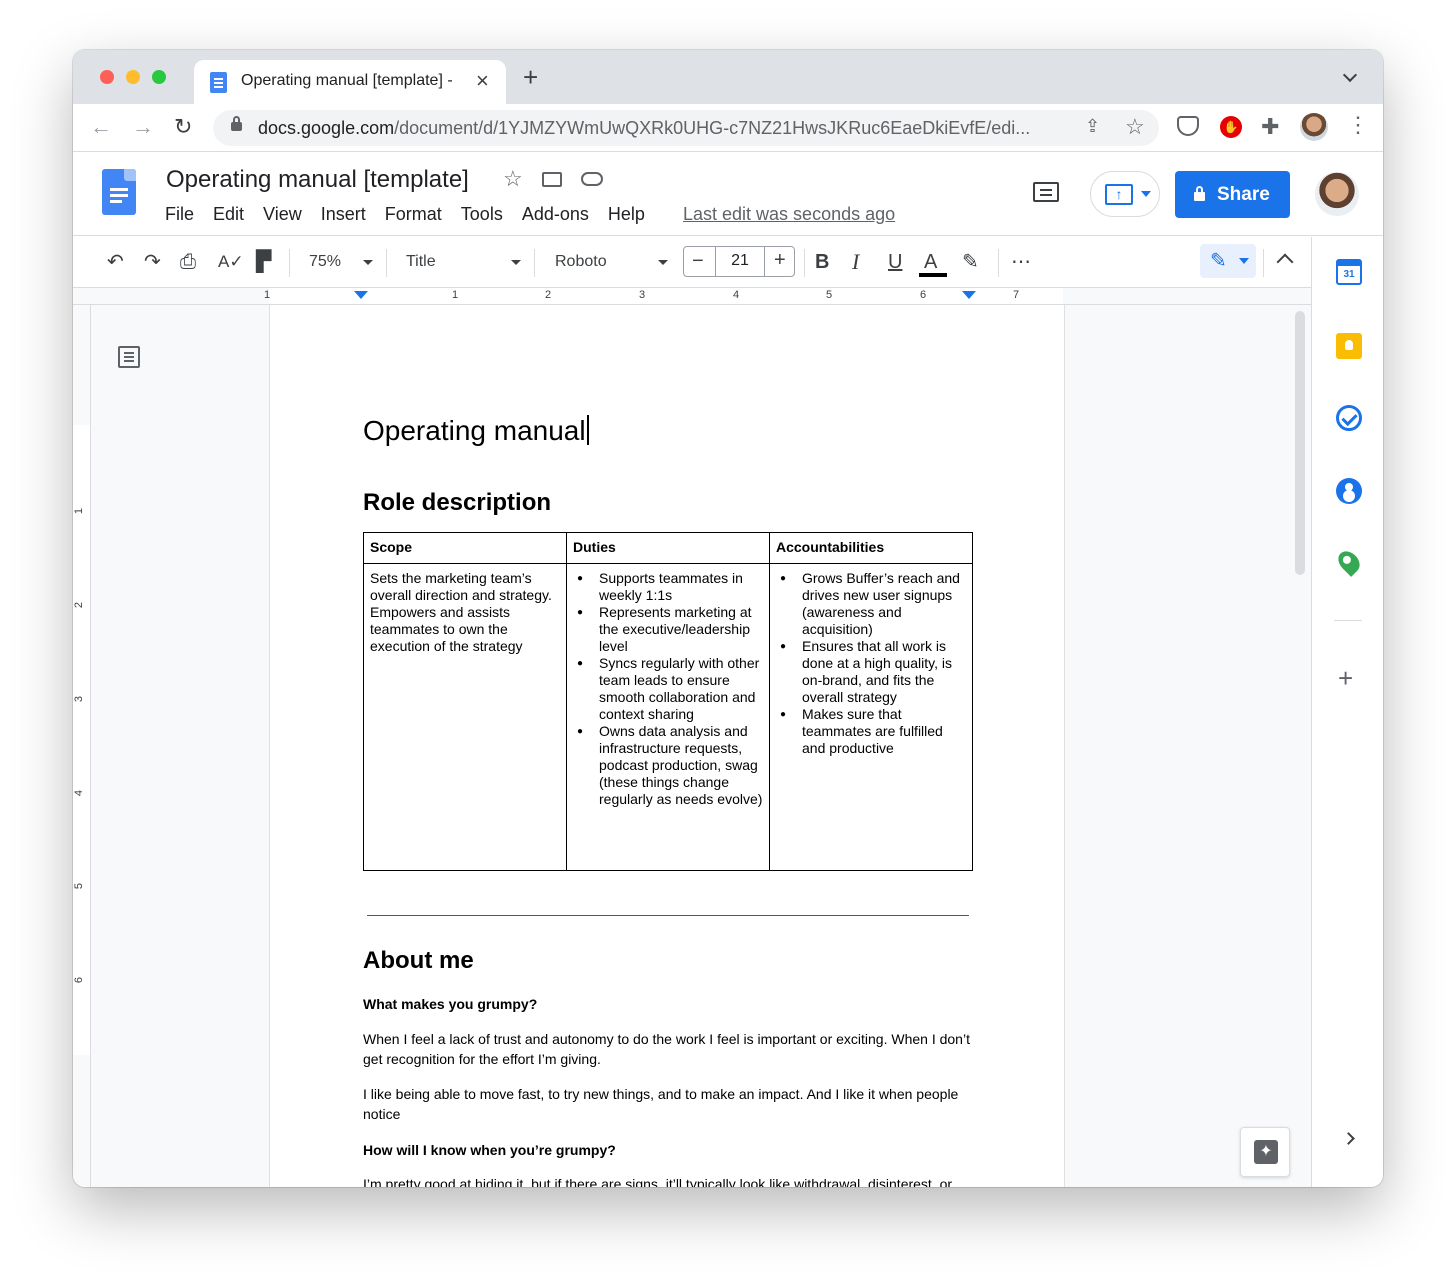 The width and height of the screenshot is (1456, 1283). Describe the element at coordinates (231, 262) in the screenshot. I see `spellcheck-icon: A✓` at that location.